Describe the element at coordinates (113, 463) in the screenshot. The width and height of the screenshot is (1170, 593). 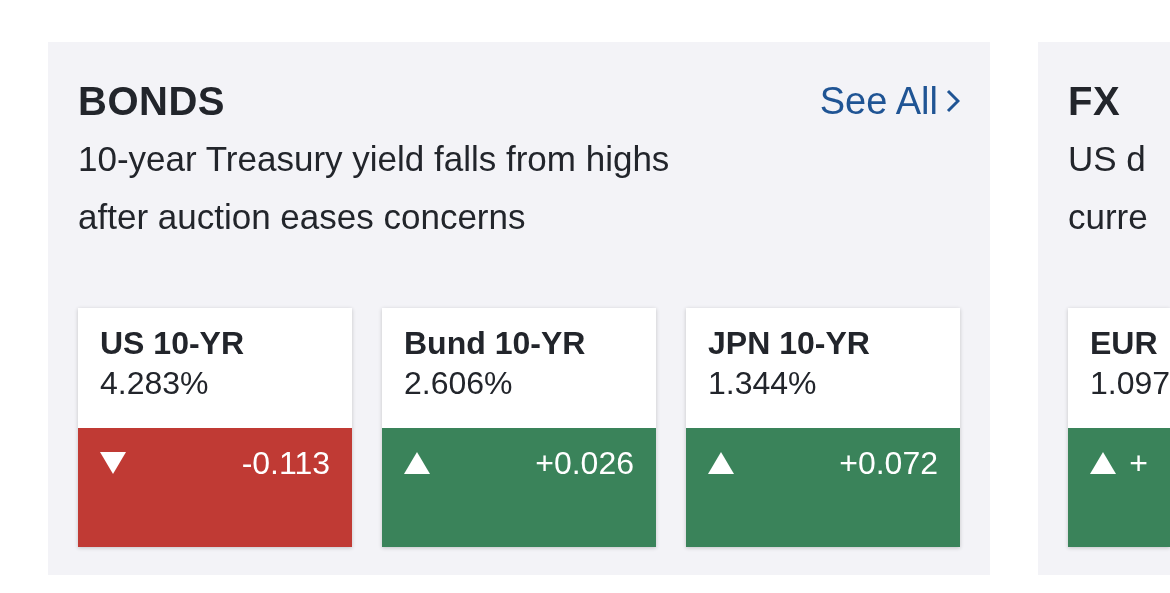
I see `triangle-down-icon` at that location.